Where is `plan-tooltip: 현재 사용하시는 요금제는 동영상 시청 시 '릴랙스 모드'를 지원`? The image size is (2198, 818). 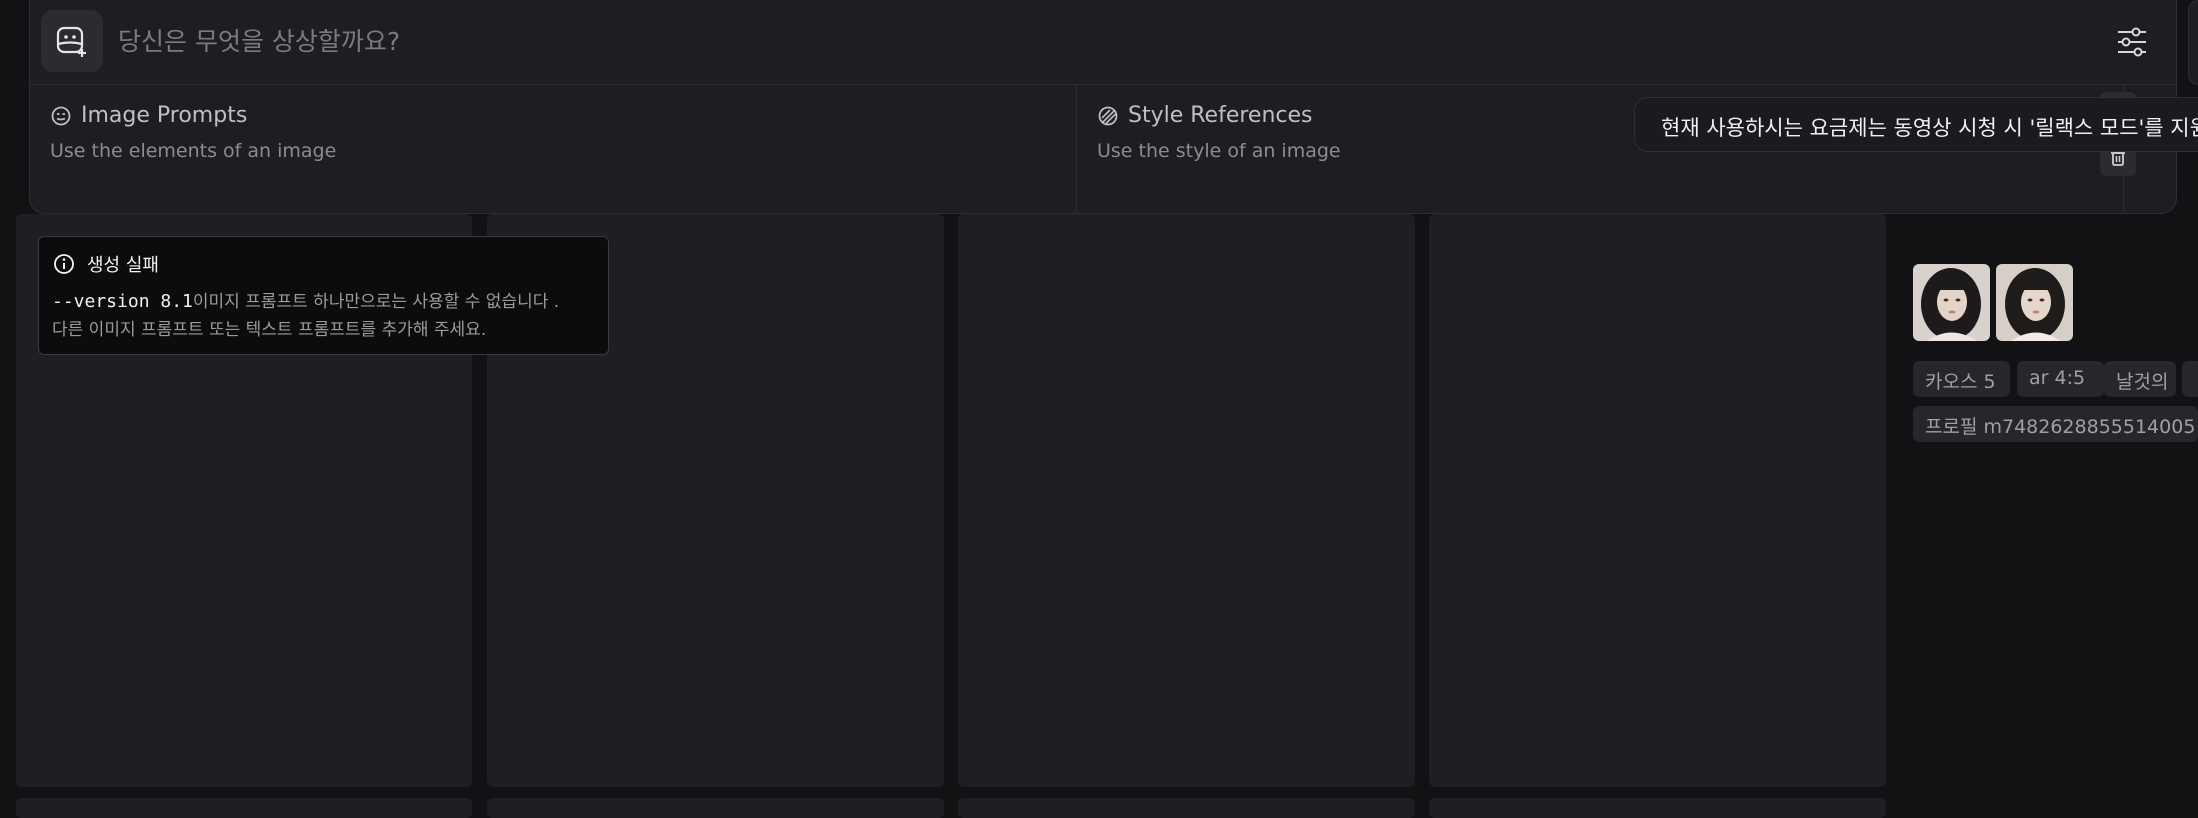
plan-tooltip: 현재 사용하시는 요금제는 동영상 시청 시 '릴랙스 모드'를 지원 is located at coordinates (1916, 124).